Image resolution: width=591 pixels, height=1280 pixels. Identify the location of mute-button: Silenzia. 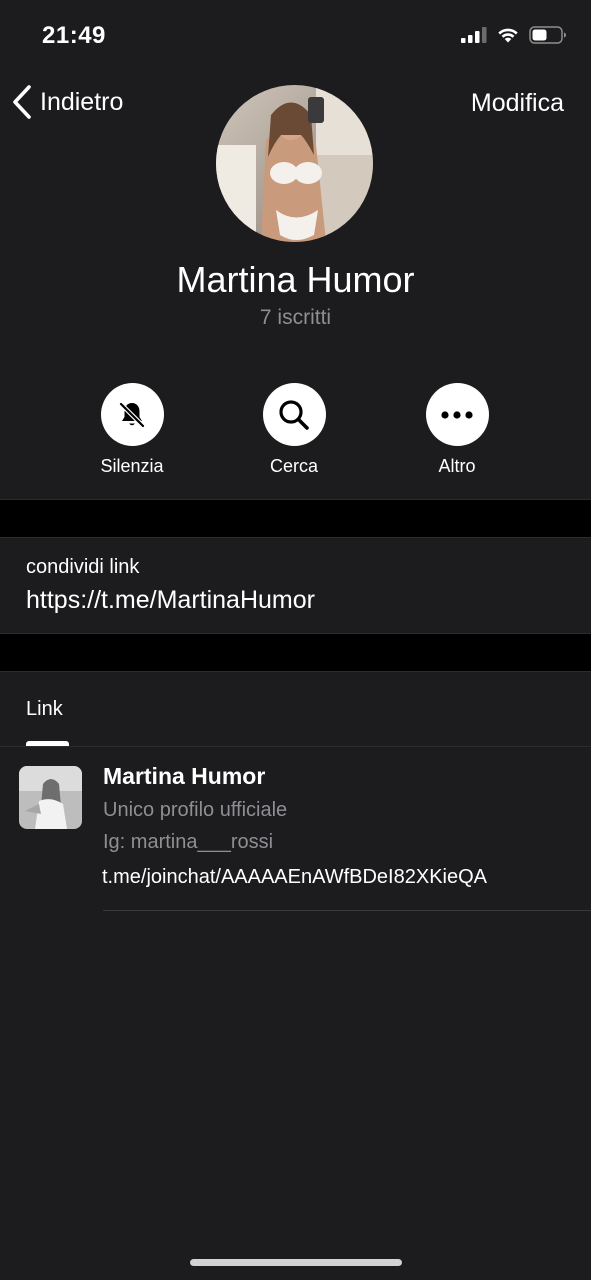
(132, 430).